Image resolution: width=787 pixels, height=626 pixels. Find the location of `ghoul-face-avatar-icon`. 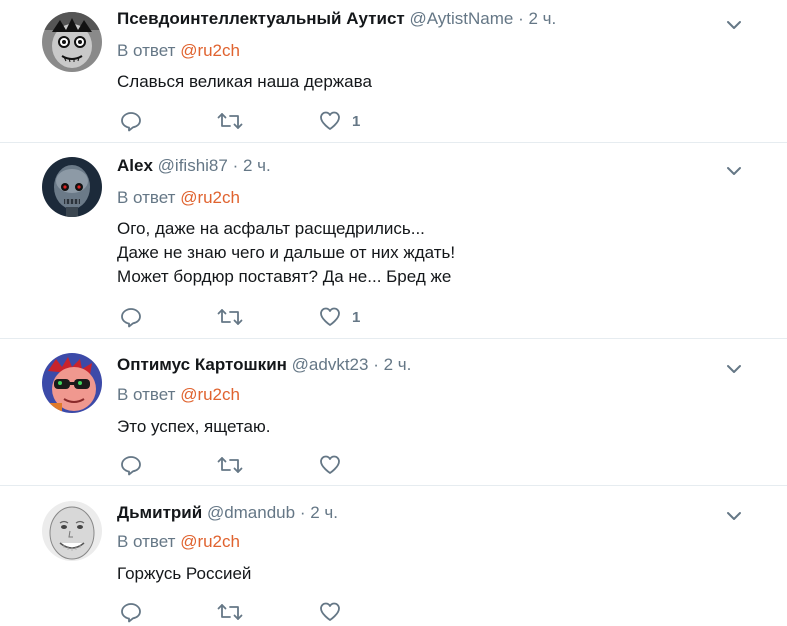

ghoul-face-avatar-icon is located at coordinates (72, 42).